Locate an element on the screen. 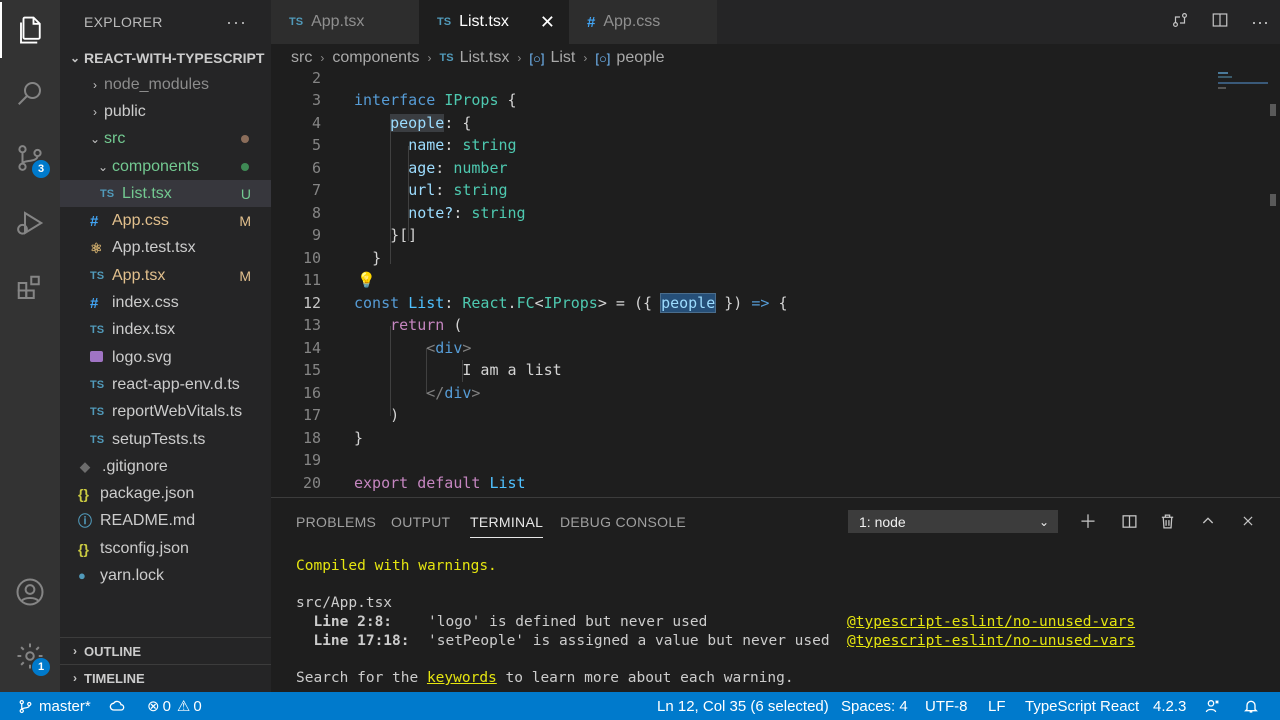  tree-item-setup-tests: TS setupTests.ts is located at coordinates (165, 439).